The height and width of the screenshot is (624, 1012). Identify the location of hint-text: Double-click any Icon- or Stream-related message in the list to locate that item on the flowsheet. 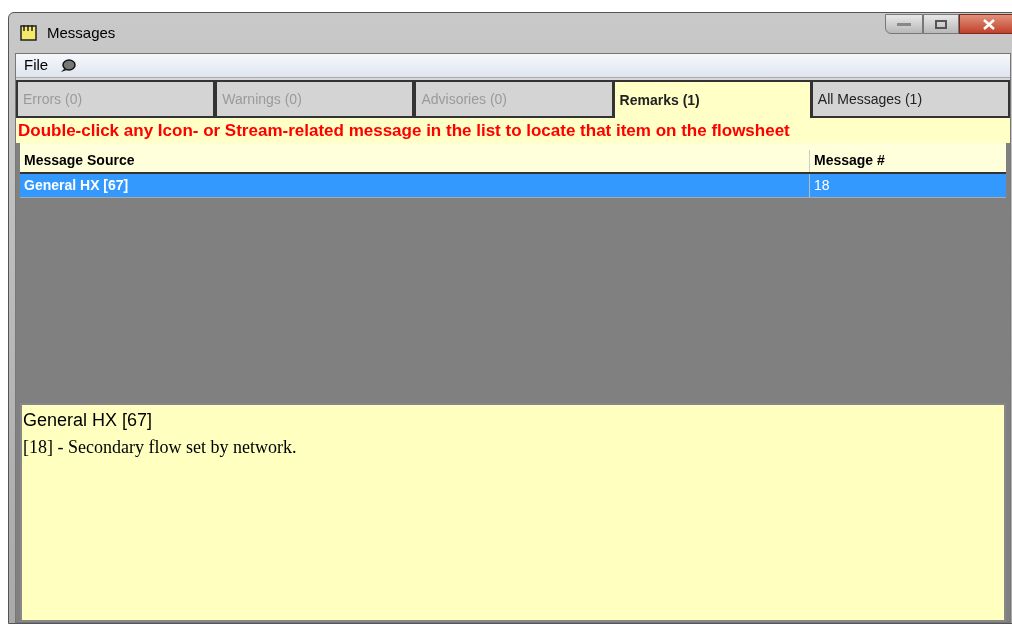
(404, 130).